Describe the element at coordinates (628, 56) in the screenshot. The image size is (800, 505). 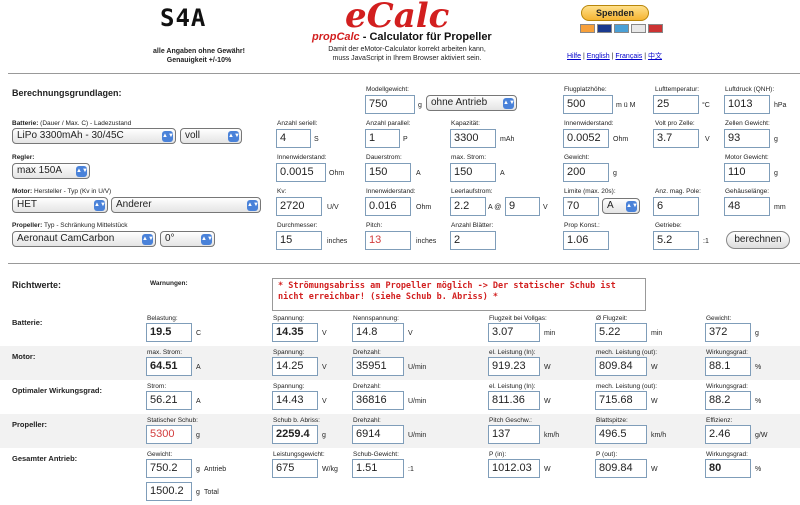
I see `french-link: Français` at that location.